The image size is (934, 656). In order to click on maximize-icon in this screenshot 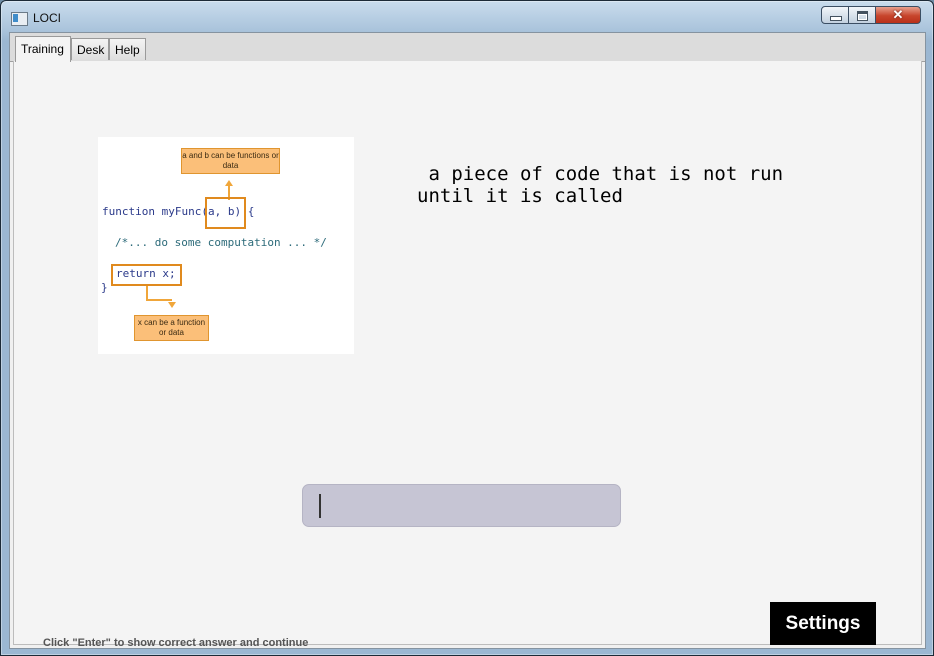, I will do `click(862, 16)`.